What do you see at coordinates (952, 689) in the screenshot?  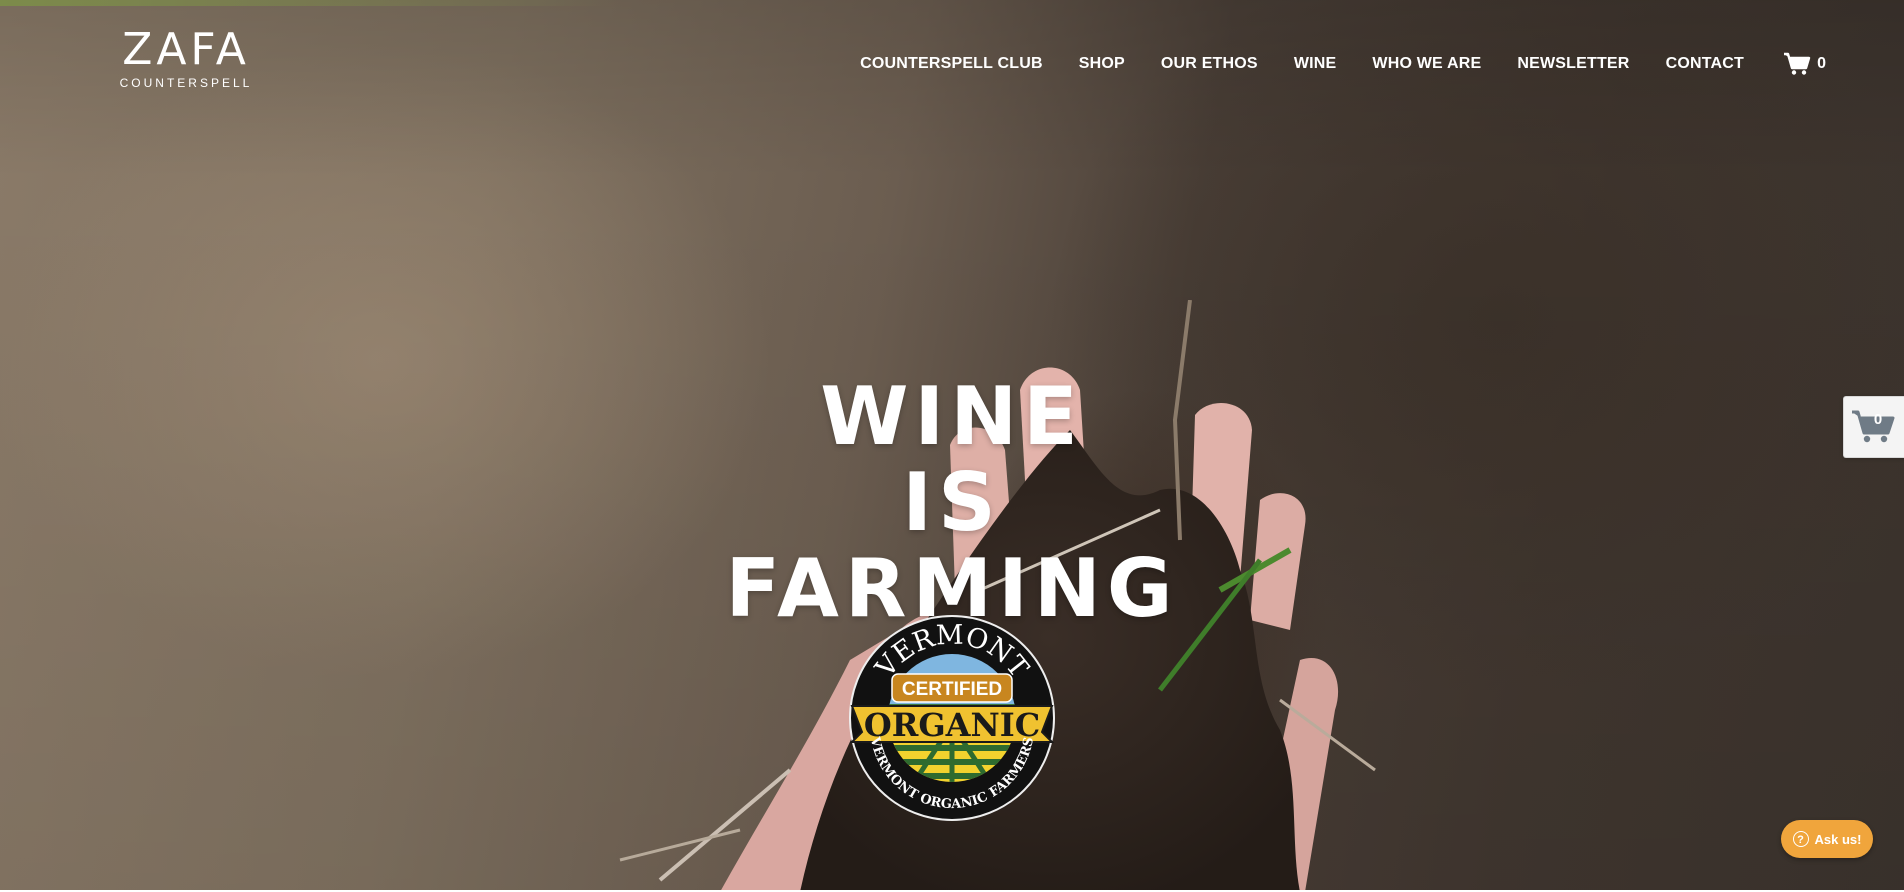 I see `badge-certified-text: CERTIFIED` at bounding box center [952, 689].